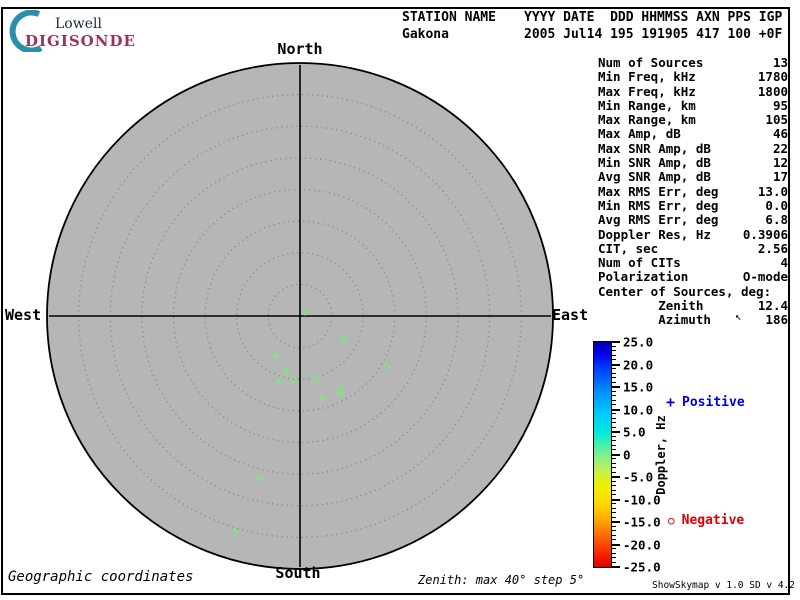 The image size is (800, 600). Describe the element at coordinates (765, 234) in the screenshot. I see `stat-value: 0.3906` at that location.